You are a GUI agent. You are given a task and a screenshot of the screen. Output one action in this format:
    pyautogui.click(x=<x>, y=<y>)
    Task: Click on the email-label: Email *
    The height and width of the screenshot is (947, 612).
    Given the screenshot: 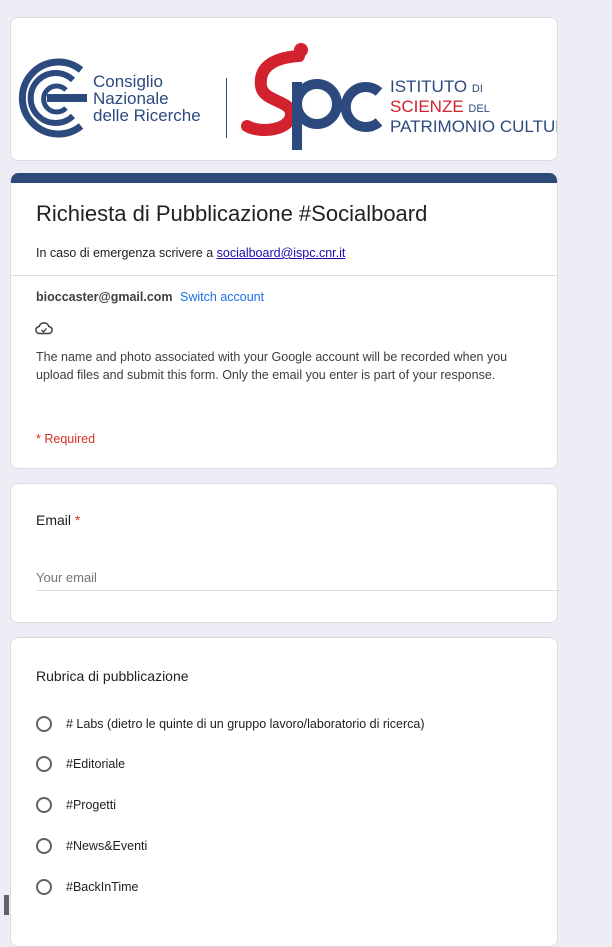 What is the action you would take?
    pyautogui.click(x=58, y=520)
    